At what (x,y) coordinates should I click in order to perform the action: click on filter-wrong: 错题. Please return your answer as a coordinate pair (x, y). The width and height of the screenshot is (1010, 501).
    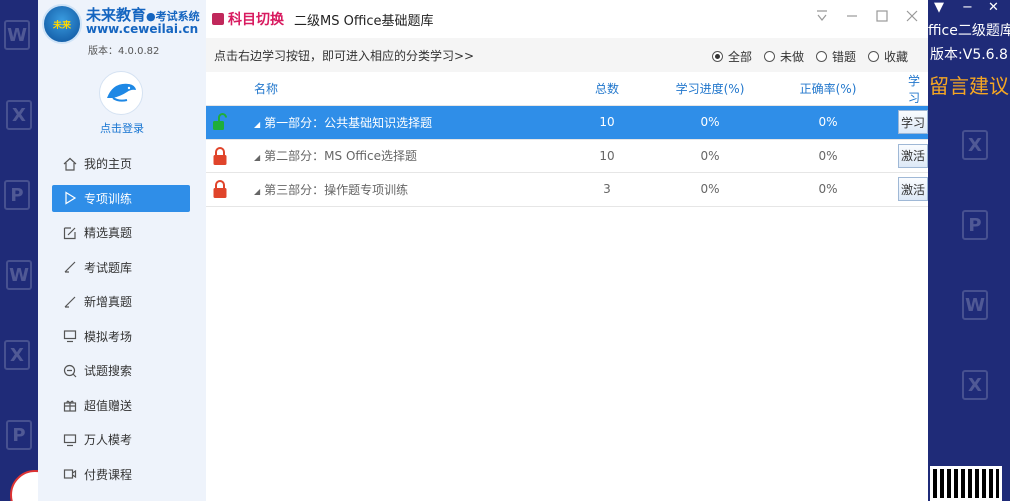
    Looking at the image, I should click on (835, 56).